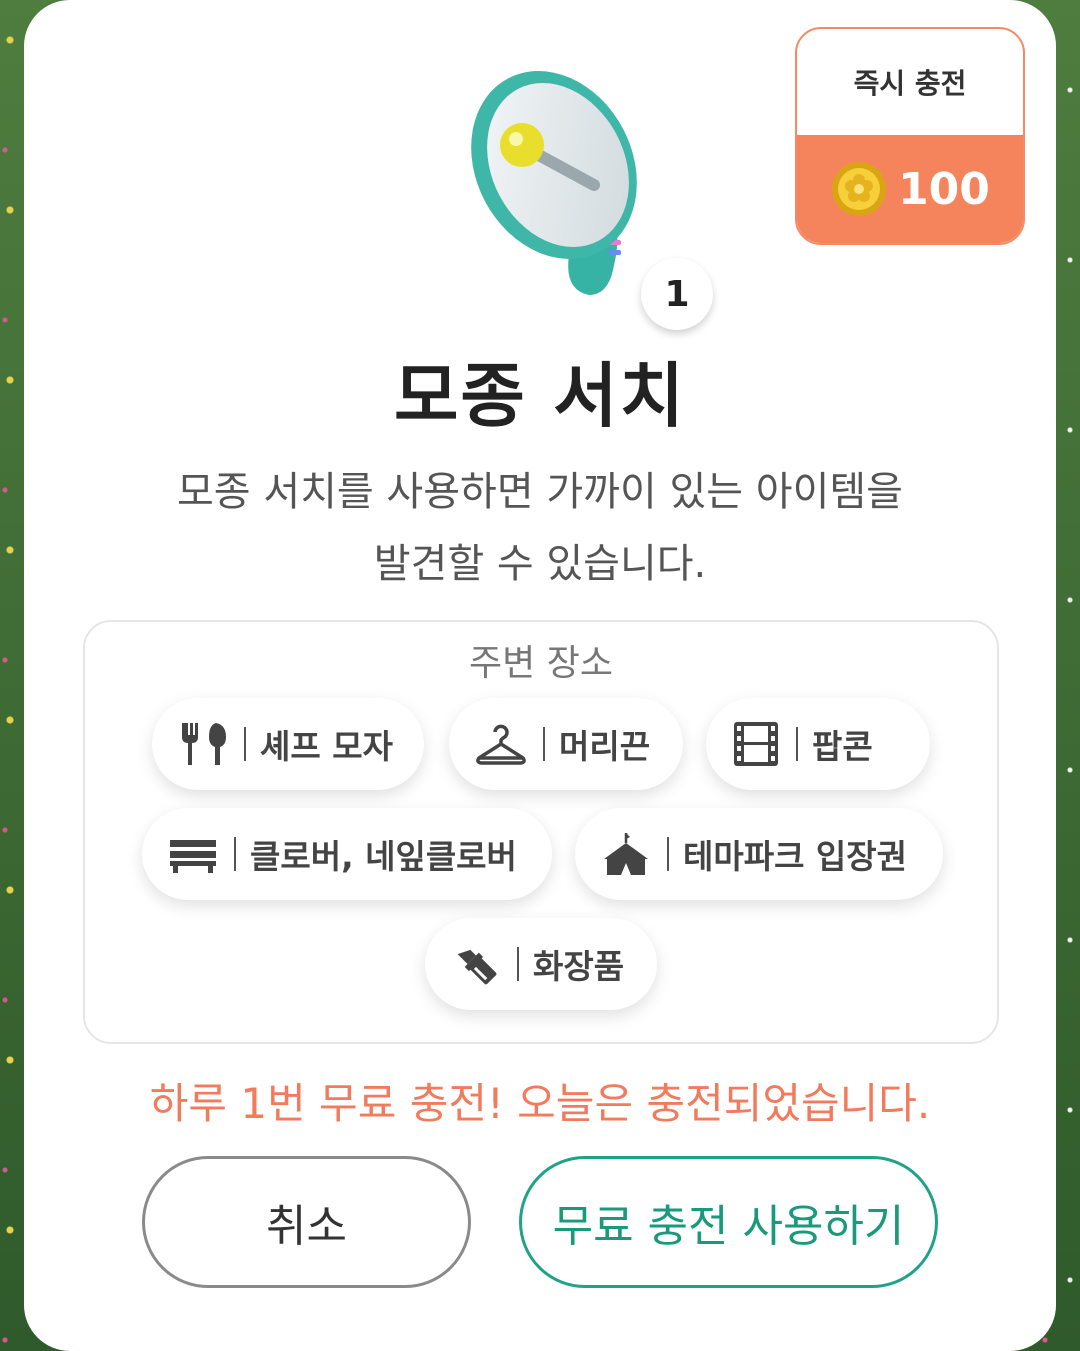  What do you see at coordinates (554, 183) in the screenshot?
I see `megaphone-icon` at bounding box center [554, 183].